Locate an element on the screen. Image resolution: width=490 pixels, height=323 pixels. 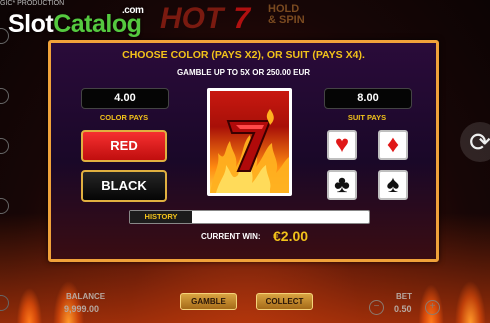
diamonds-button: ♦ is located at coordinates (393, 145).